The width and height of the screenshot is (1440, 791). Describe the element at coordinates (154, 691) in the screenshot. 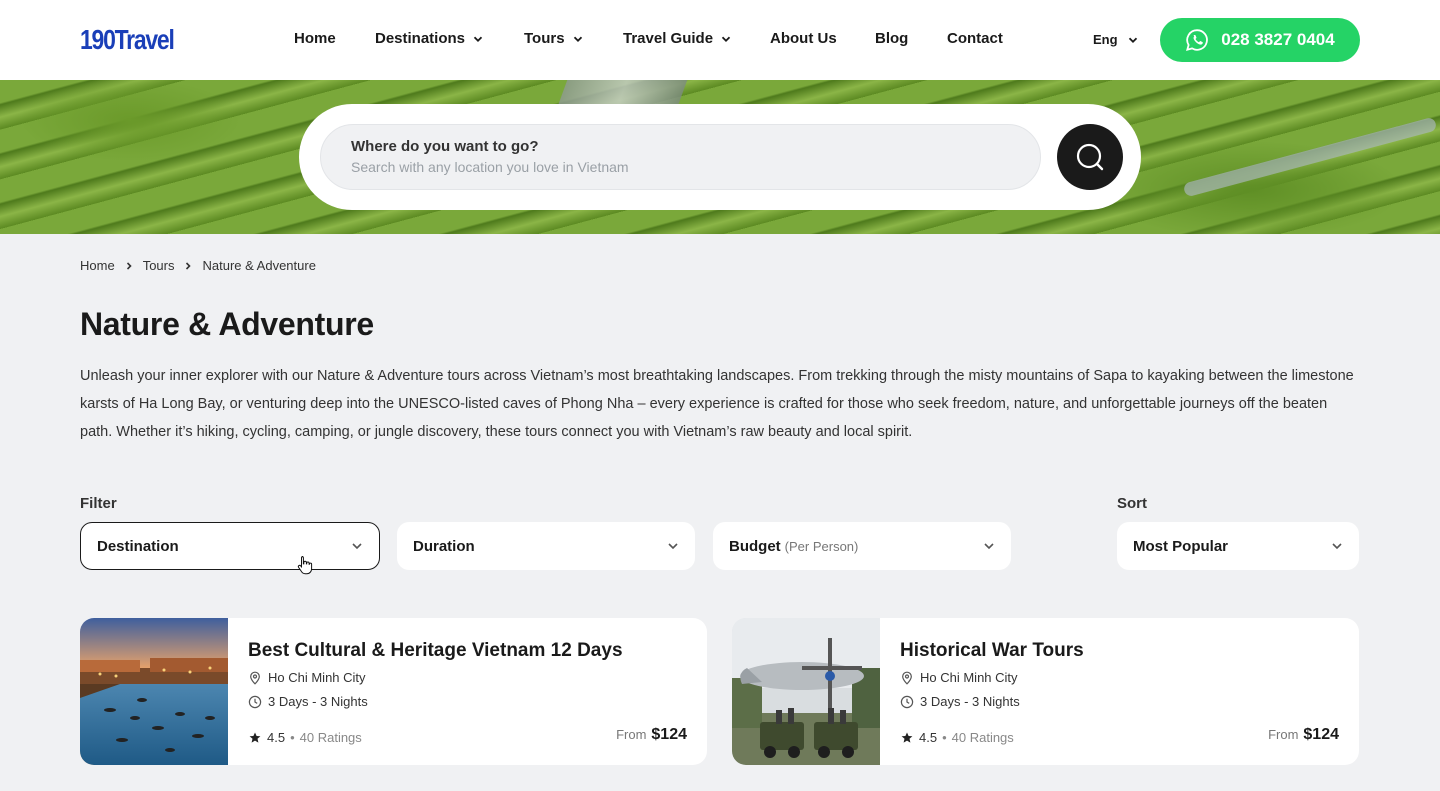

I see `tour-image-hoi-an` at that location.